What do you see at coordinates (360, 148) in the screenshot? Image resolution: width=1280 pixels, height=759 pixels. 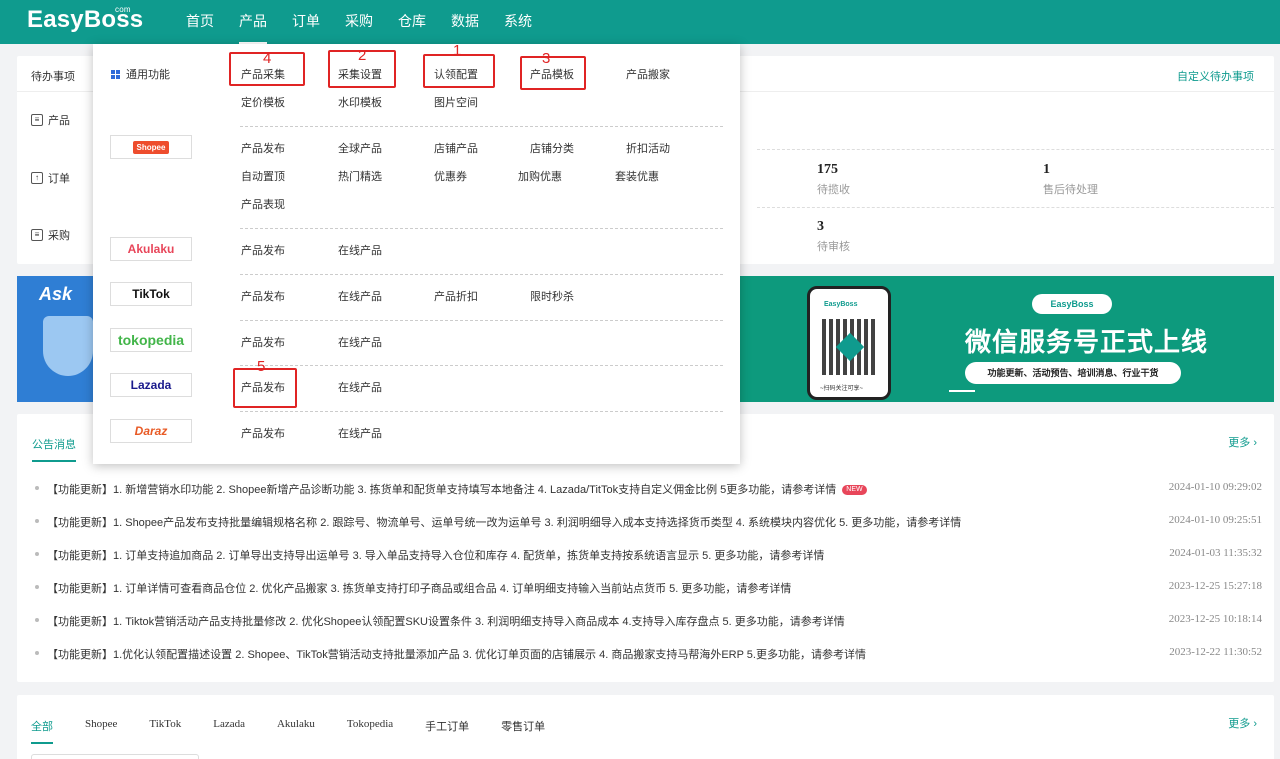 I see `menu-shopee-global: 全球产品` at bounding box center [360, 148].